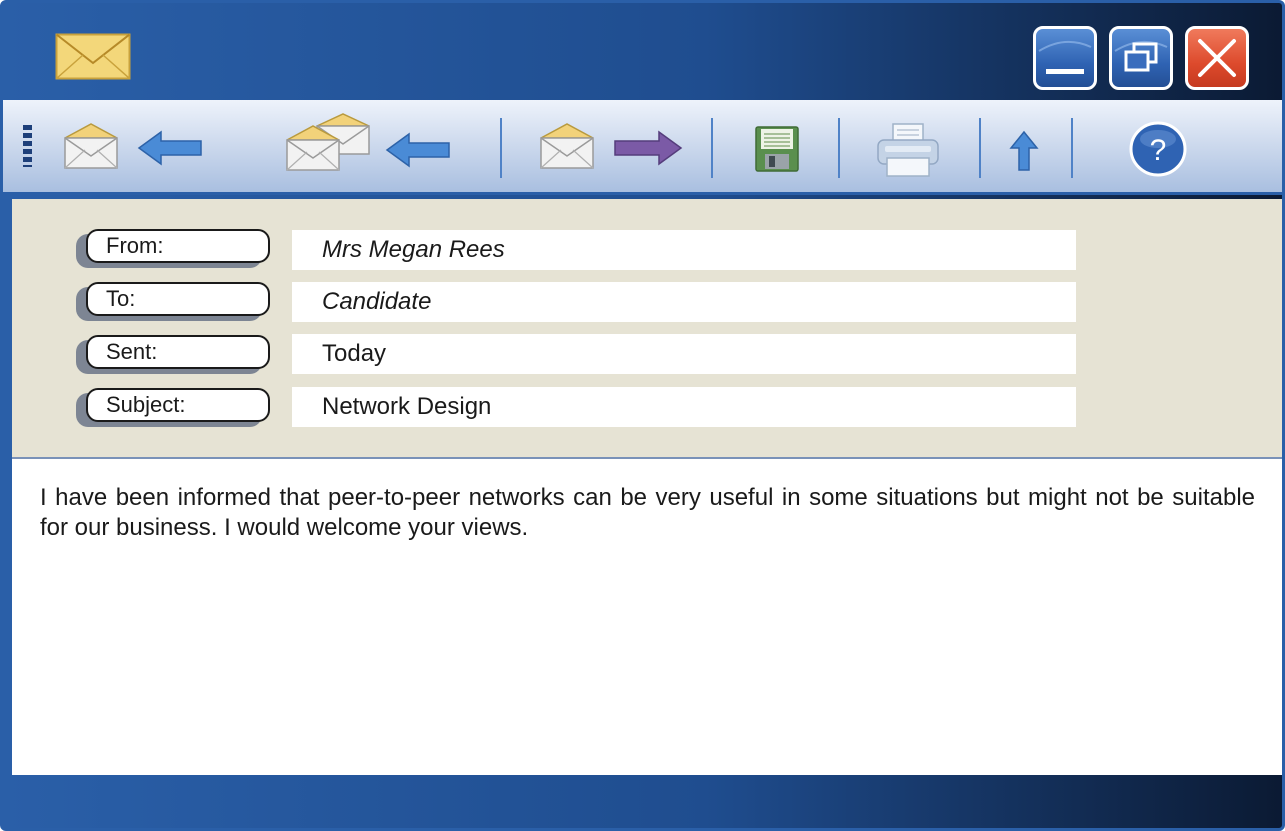  I want to click on up-arrow-icon, so click(1024, 150).